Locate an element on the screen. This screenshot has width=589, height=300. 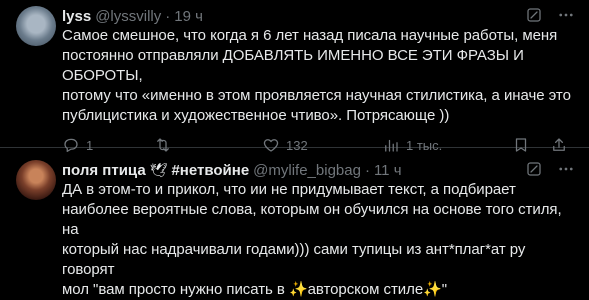
dove-emoji: 🕊 is located at coordinates (158, 169).